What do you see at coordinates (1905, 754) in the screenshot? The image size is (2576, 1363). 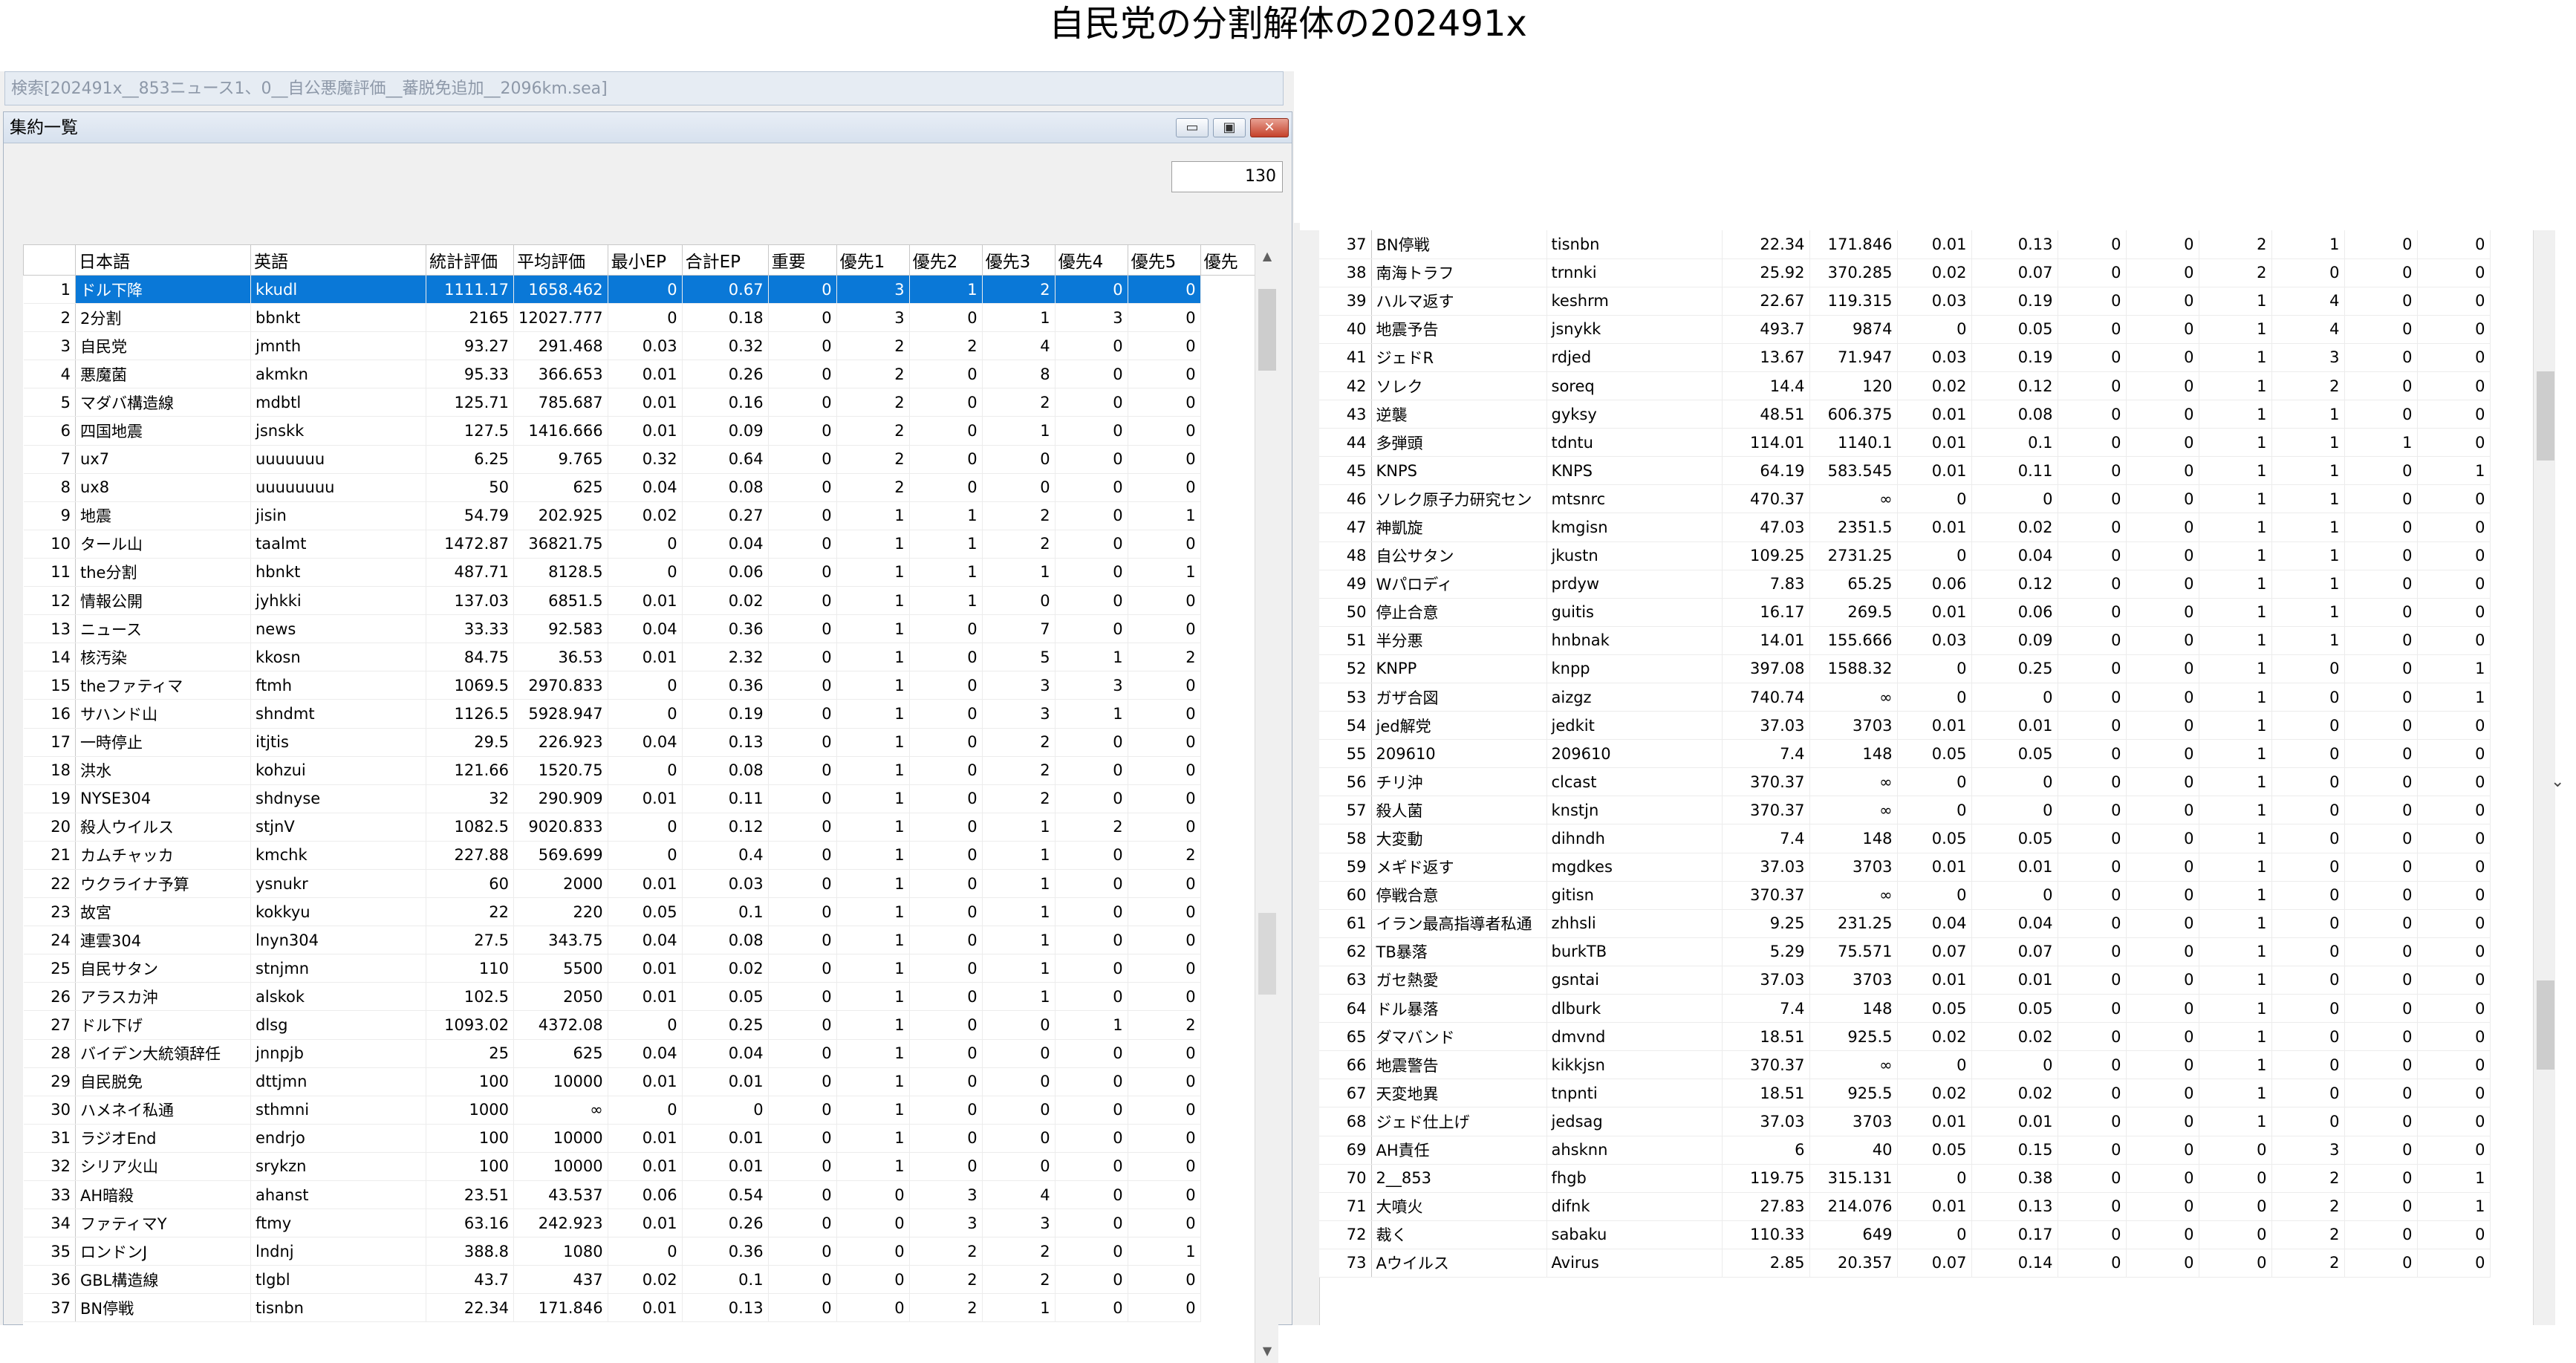 I see `table-row: 55 209610 209610 7.4 148 0.05 0.05 0 0 1 0 0 0` at bounding box center [1905, 754].